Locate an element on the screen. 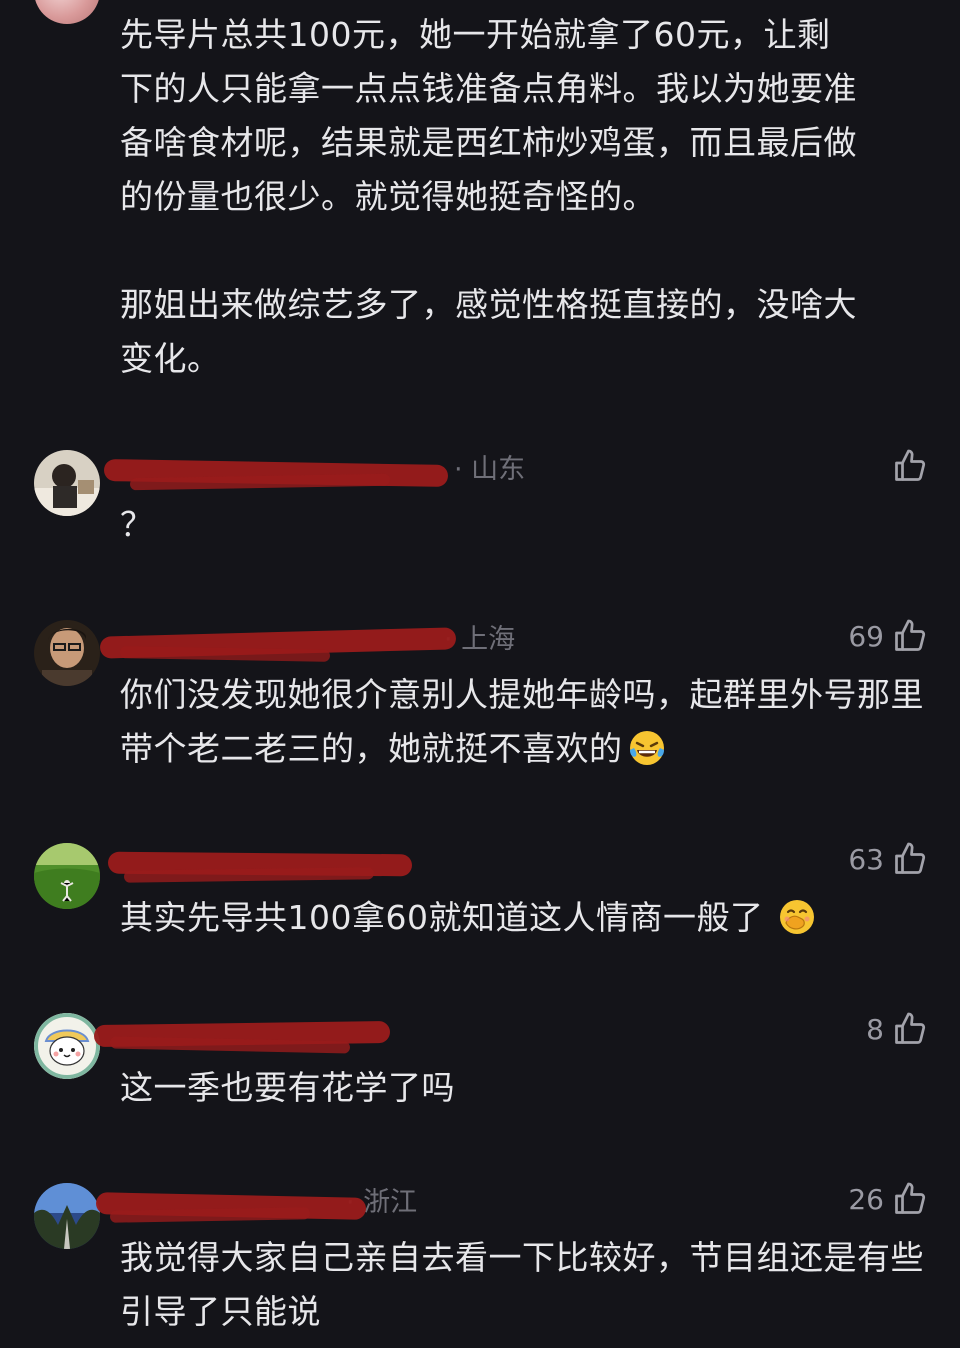 The height and width of the screenshot is (1348, 960). comment-text: ？ is located at coordinates (137, 524).